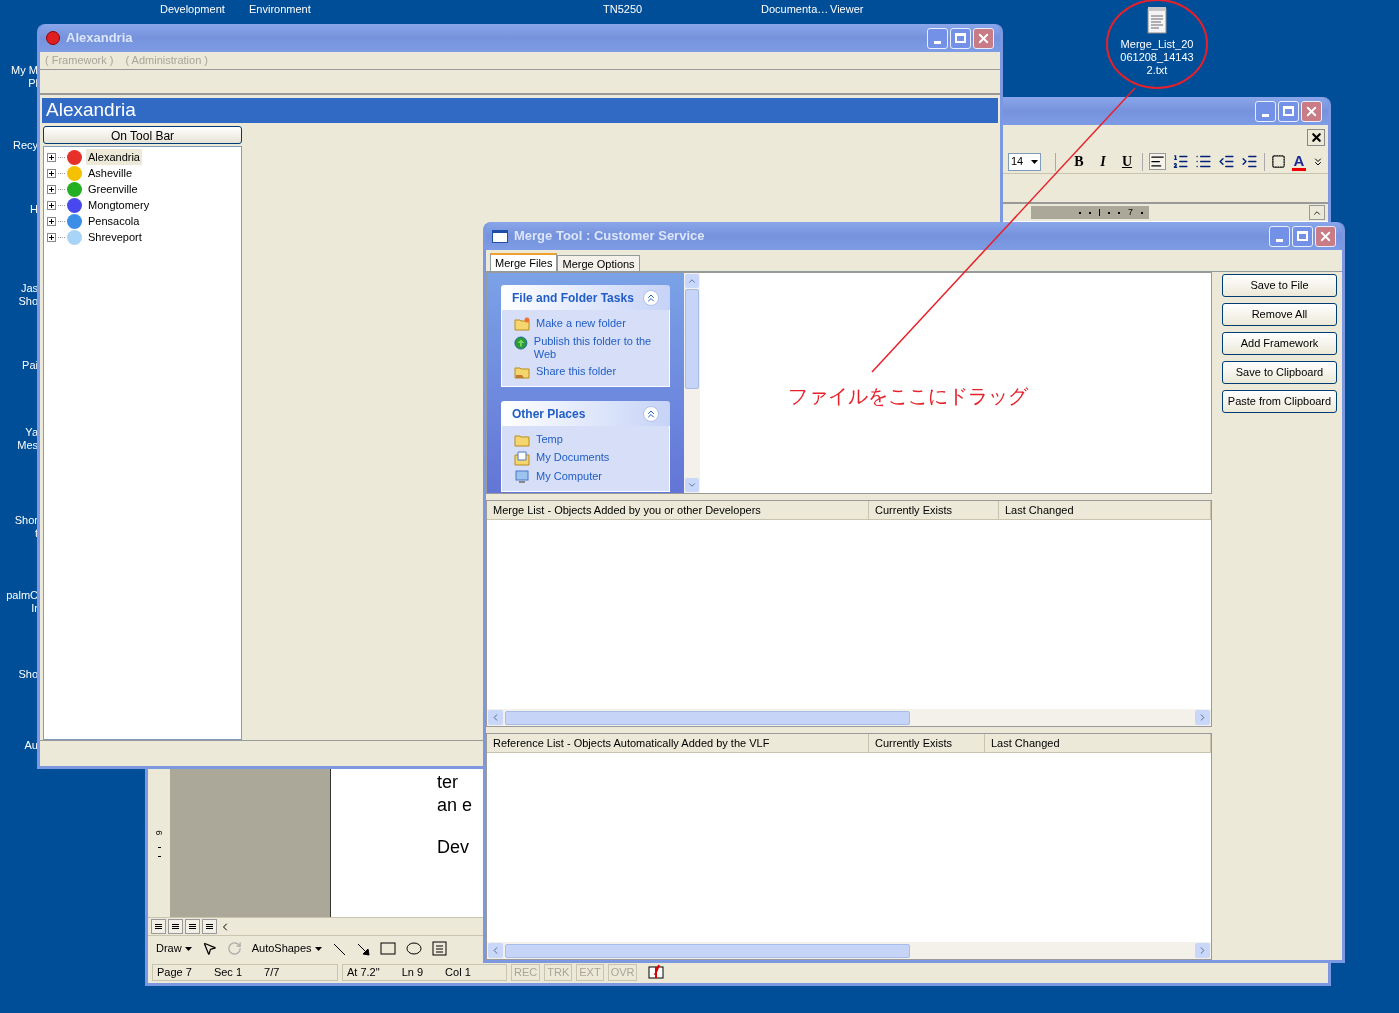 The width and height of the screenshot is (1399, 1013). I want to click on desktop-icon-label: Ya, so click(31, 432).